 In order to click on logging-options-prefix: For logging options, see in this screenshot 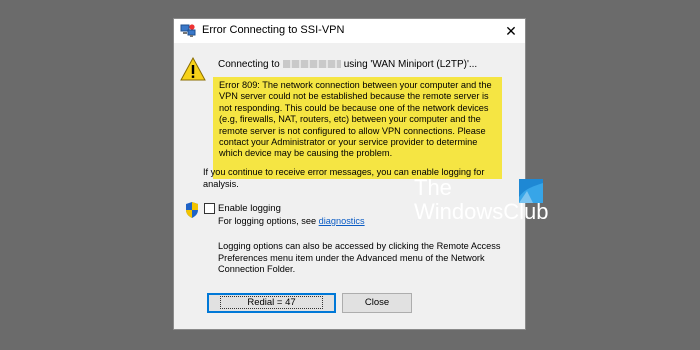, I will do `click(267, 221)`.